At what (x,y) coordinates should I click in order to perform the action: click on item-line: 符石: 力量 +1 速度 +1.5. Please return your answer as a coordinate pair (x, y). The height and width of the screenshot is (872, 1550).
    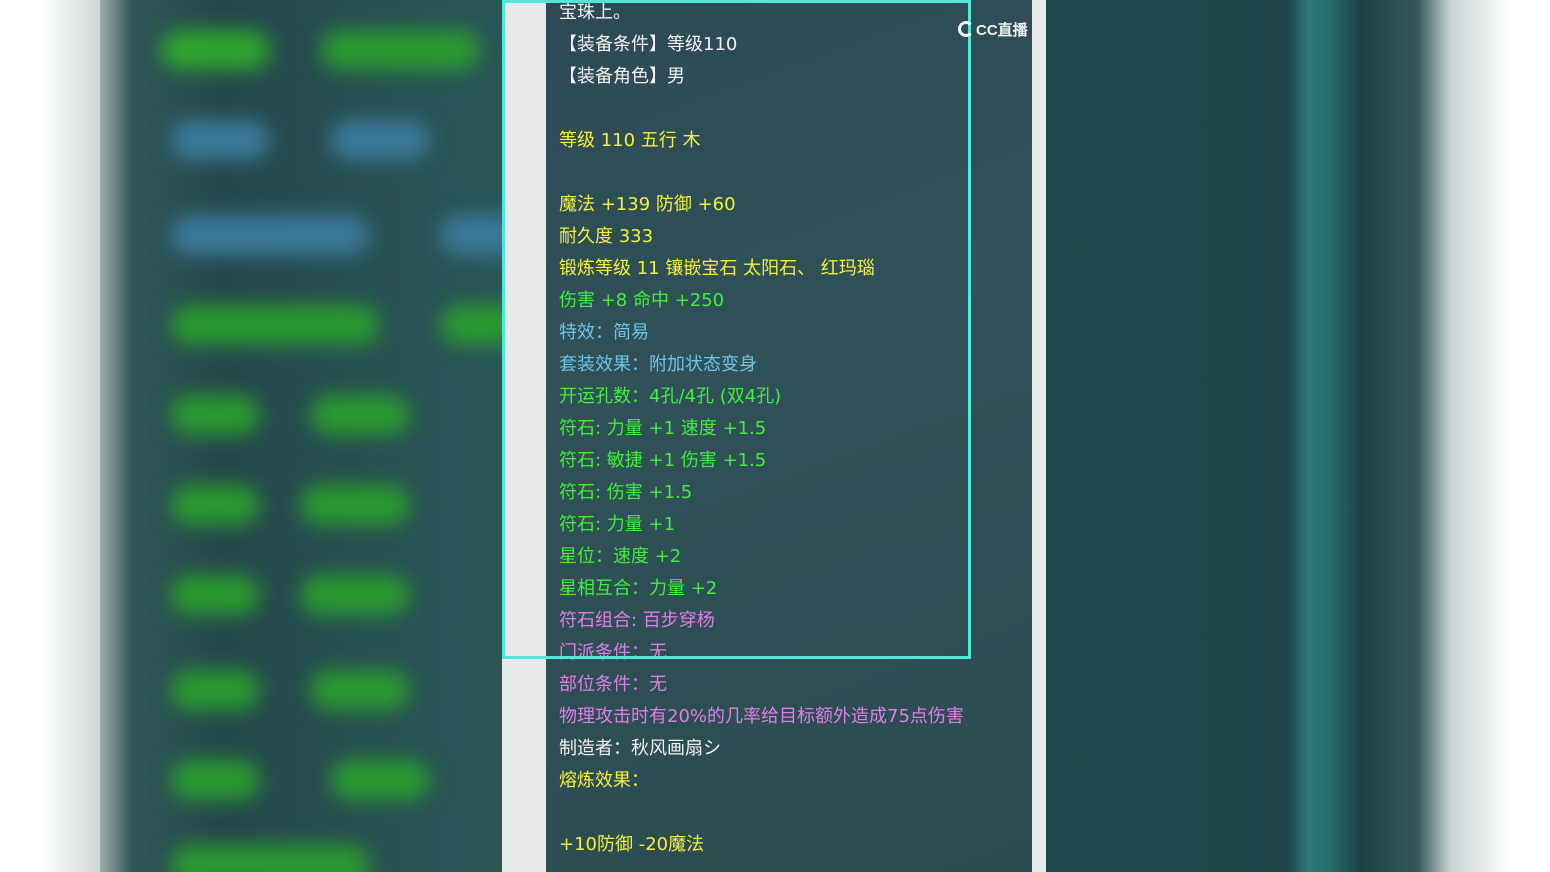
    Looking at the image, I should click on (663, 428).